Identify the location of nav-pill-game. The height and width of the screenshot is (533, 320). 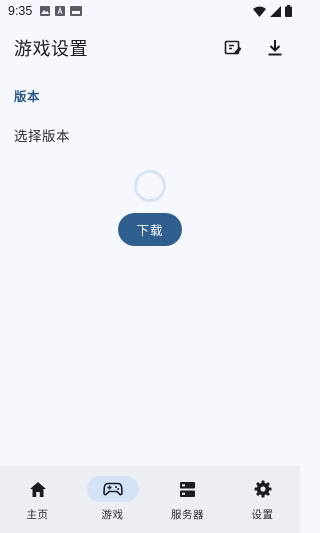
(112, 489).